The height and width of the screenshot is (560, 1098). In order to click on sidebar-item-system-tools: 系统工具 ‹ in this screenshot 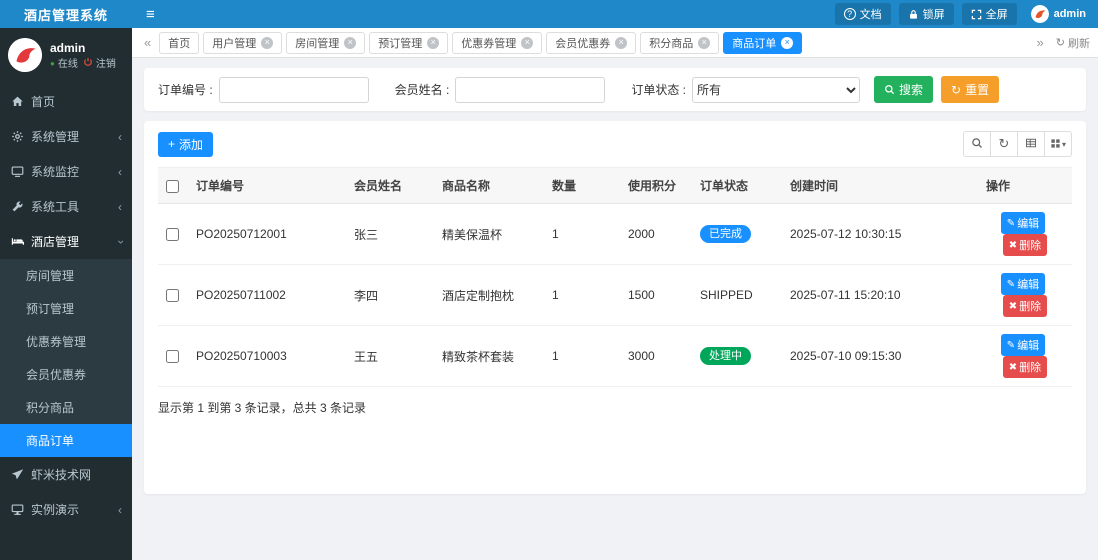, I will do `click(66, 206)`.